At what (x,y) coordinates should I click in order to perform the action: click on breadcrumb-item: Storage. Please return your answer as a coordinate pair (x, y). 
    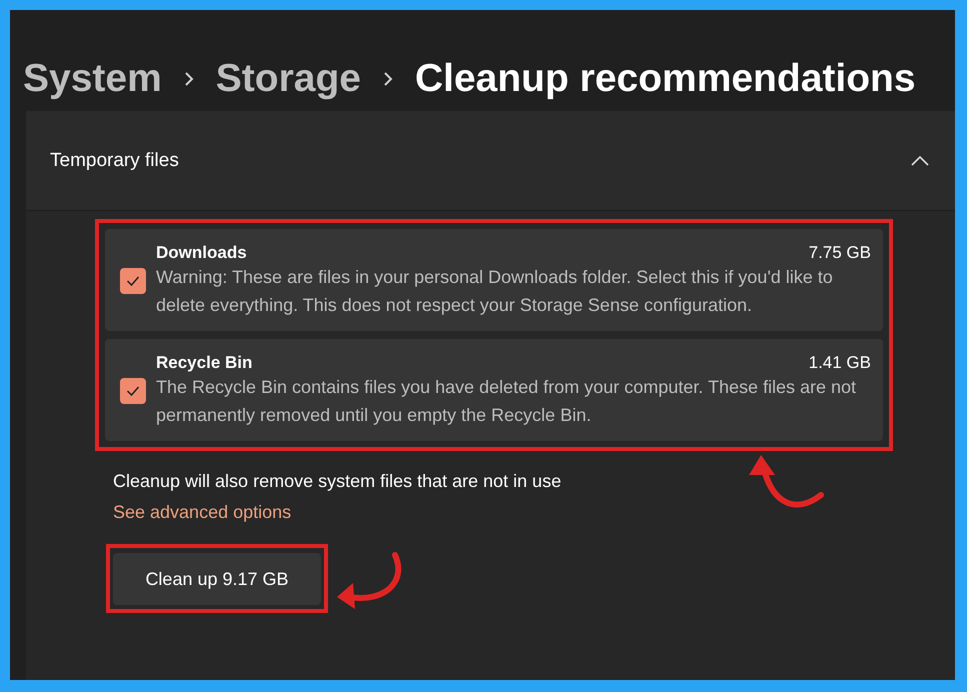
    Looking at the image, I should click on (288, 78).